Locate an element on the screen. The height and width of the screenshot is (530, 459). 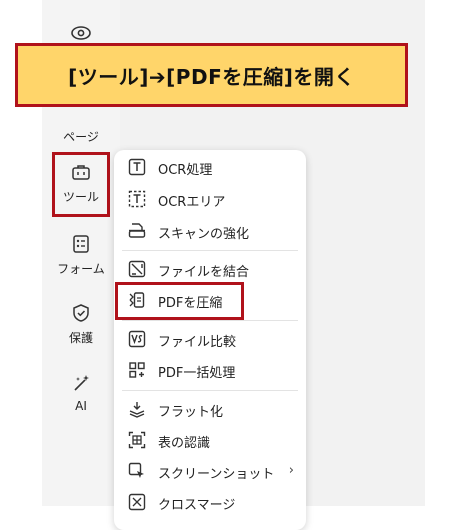
view-icon is located at coordinates (81, 33).